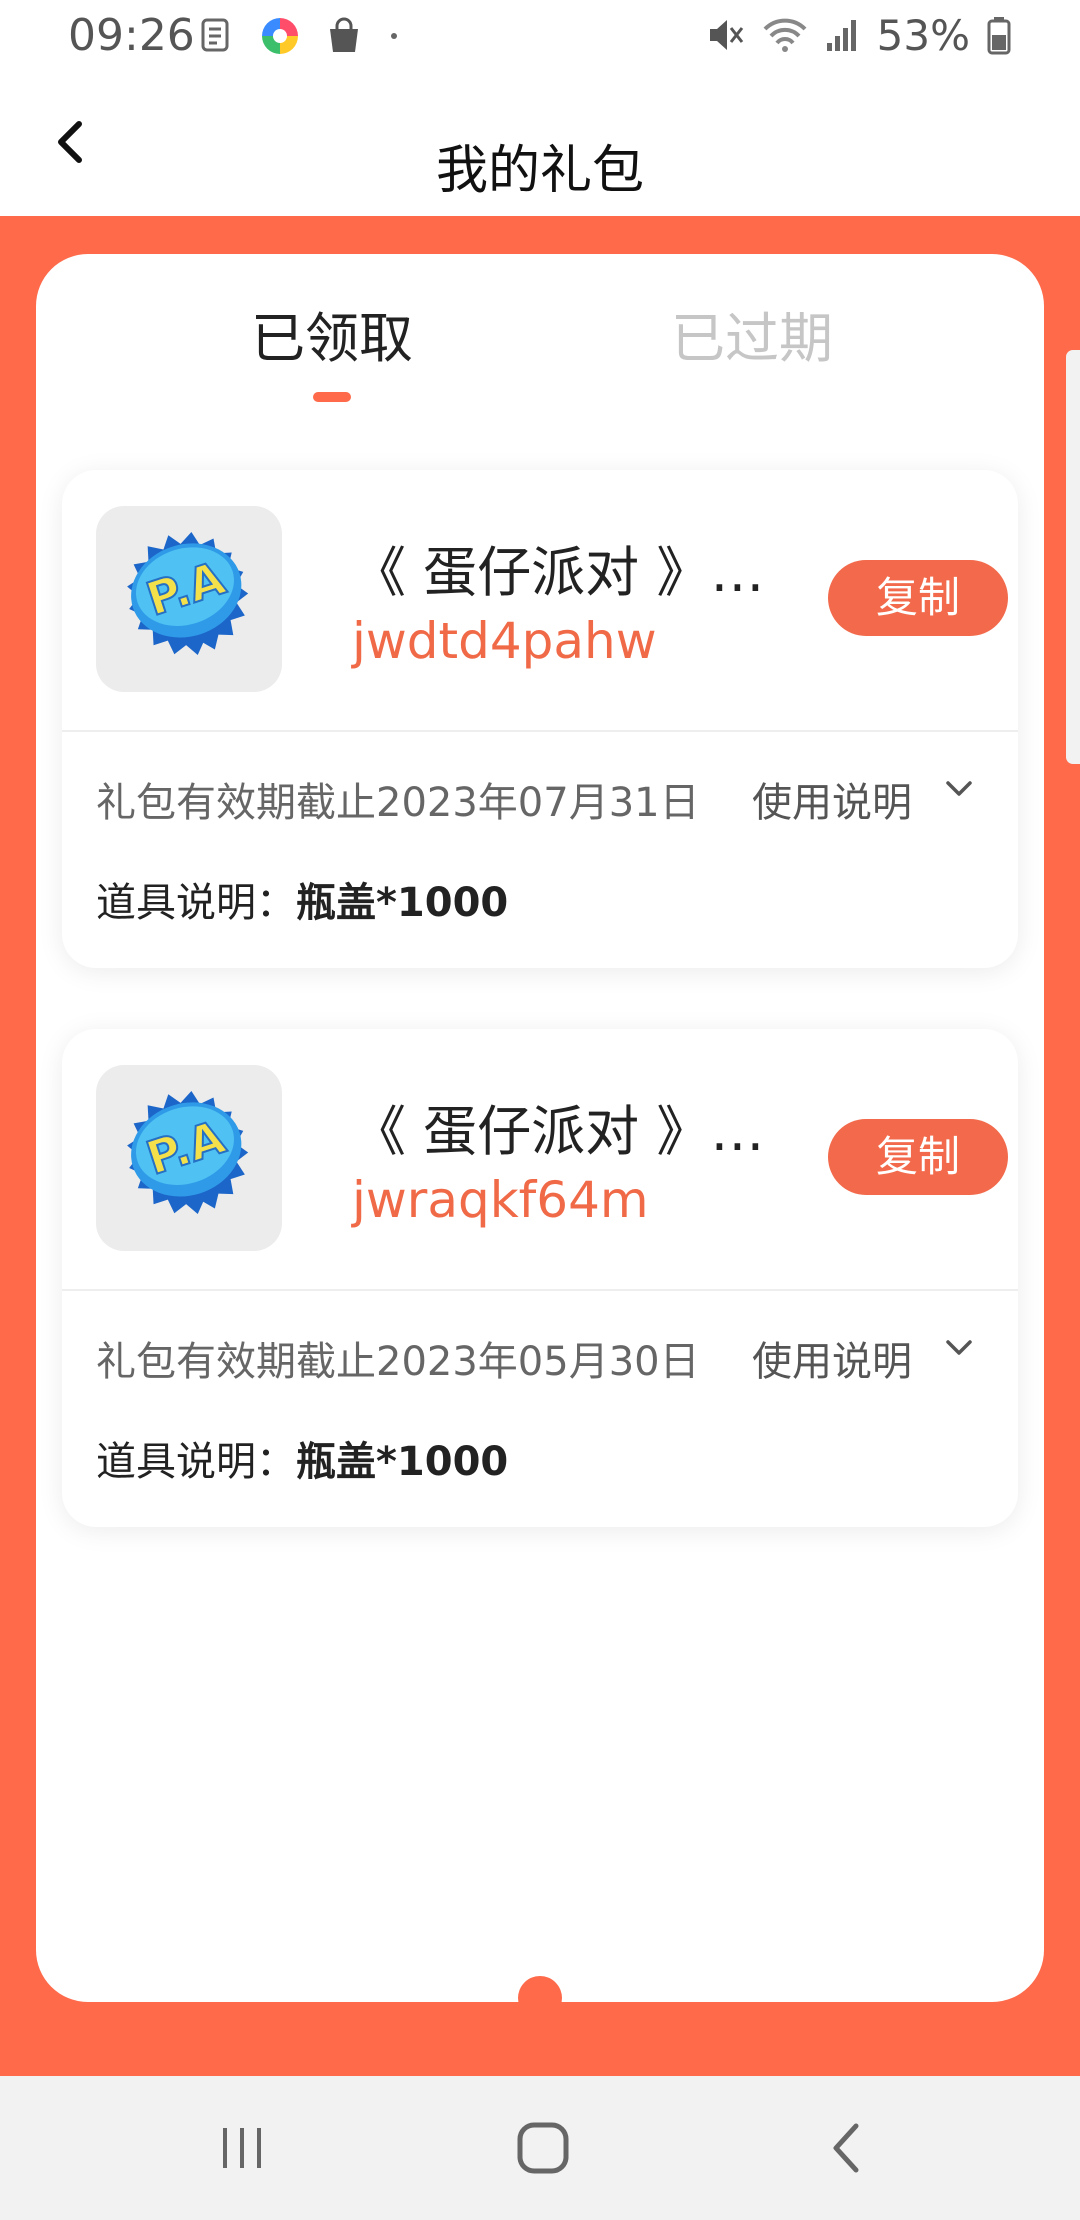 The width and height of the screenshot is (1080, 2220). Describe the element at coordinates (785, 35) in the screenshot. I see `wifi-icon` at that location.